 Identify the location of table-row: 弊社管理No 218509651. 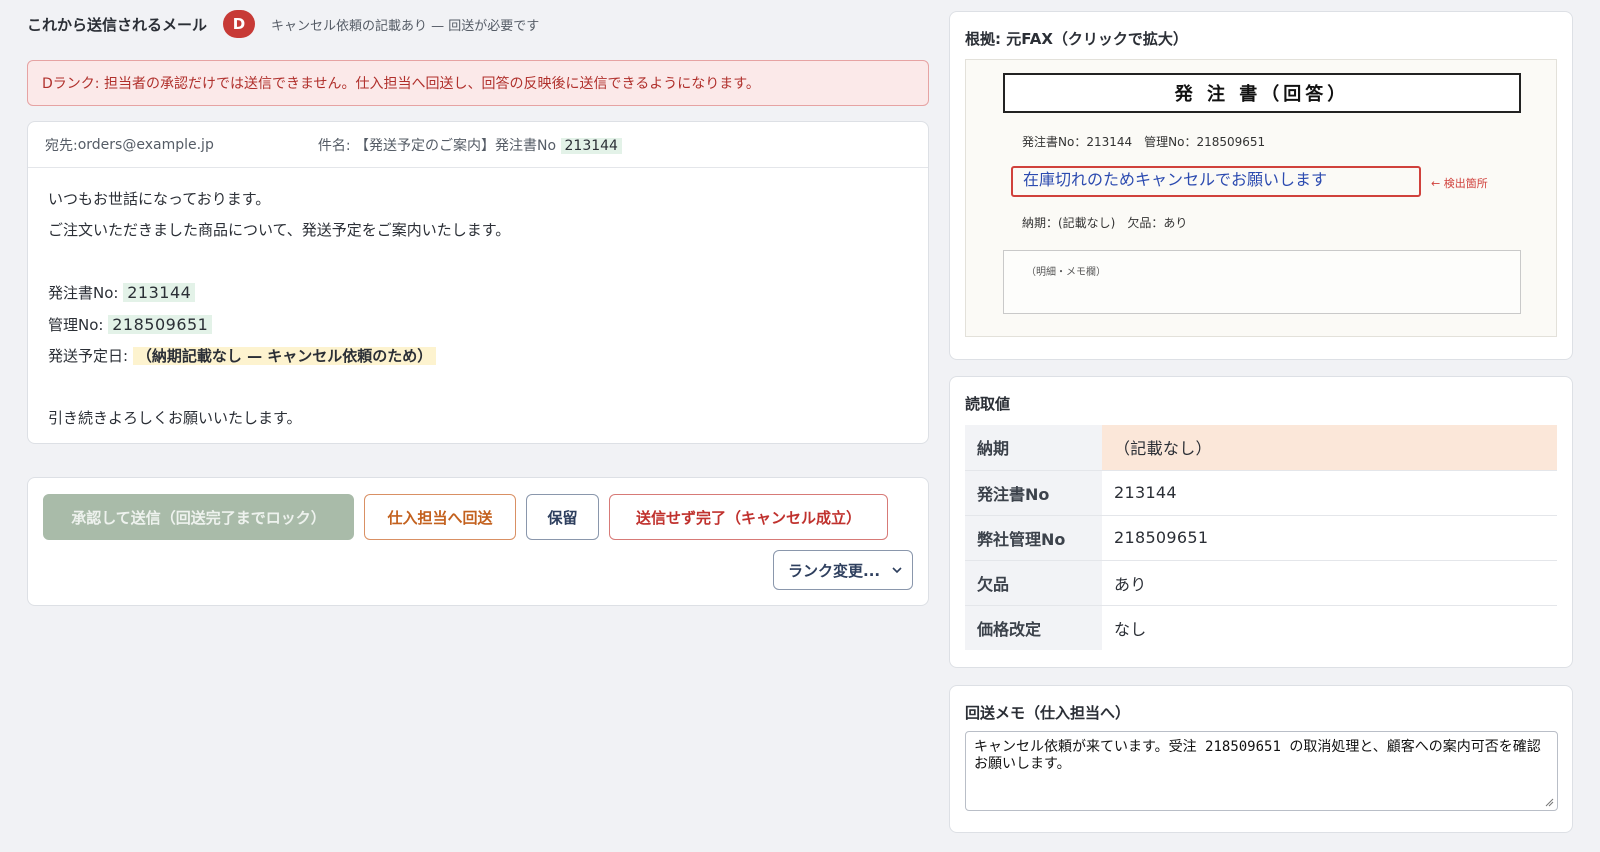
(1261, 538).